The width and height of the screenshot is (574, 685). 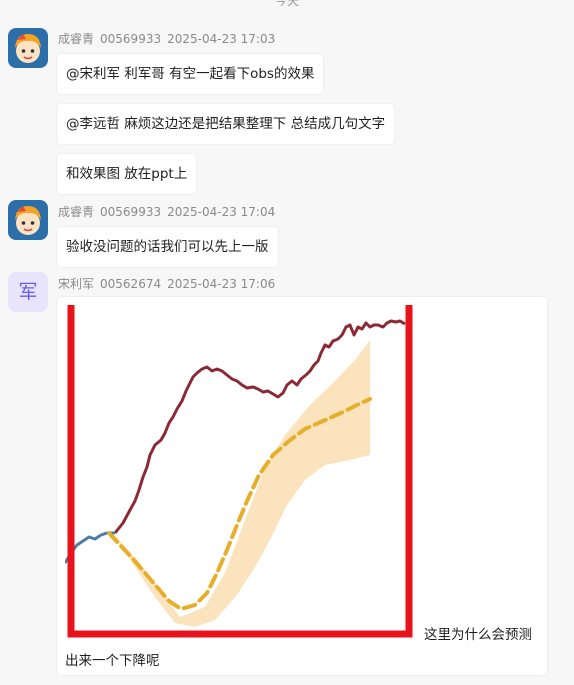 I want to click on message-meta: 宋利军 00562674 2025-04-23 17:06, so click(x=169, y=283).